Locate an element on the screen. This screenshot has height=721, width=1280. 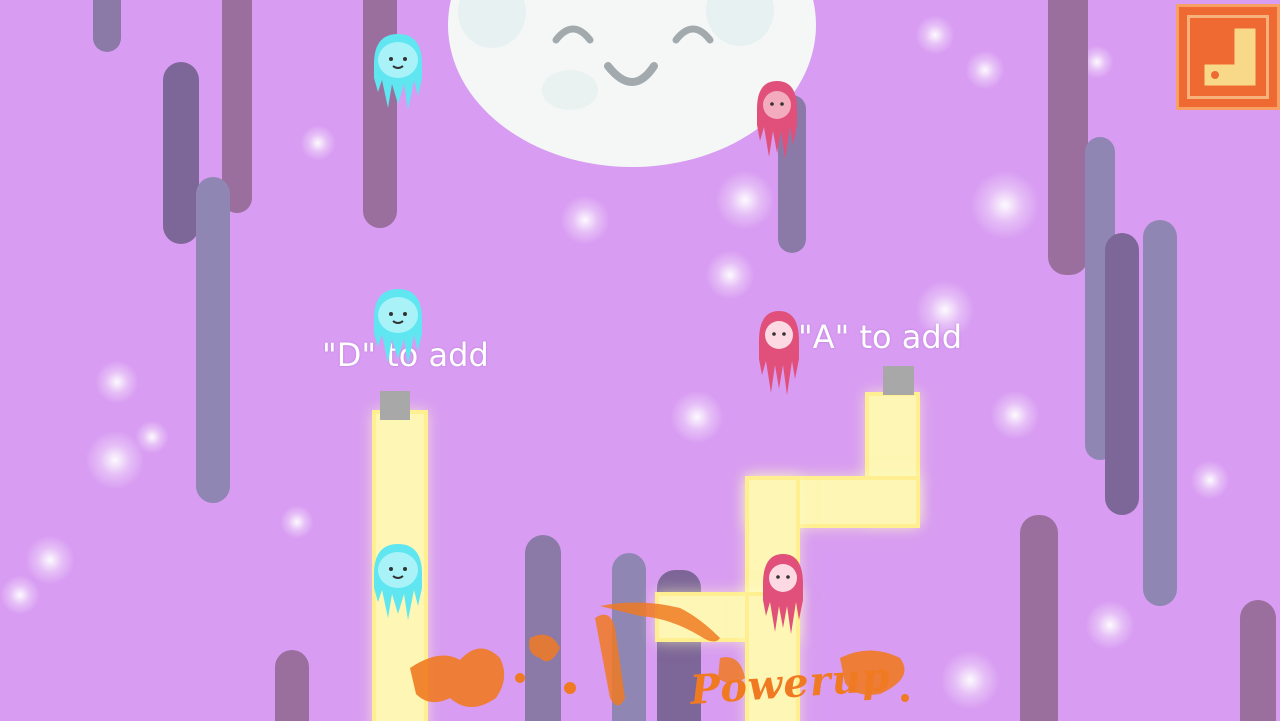
right-pipe-cap is located at coordinates (898, 380).